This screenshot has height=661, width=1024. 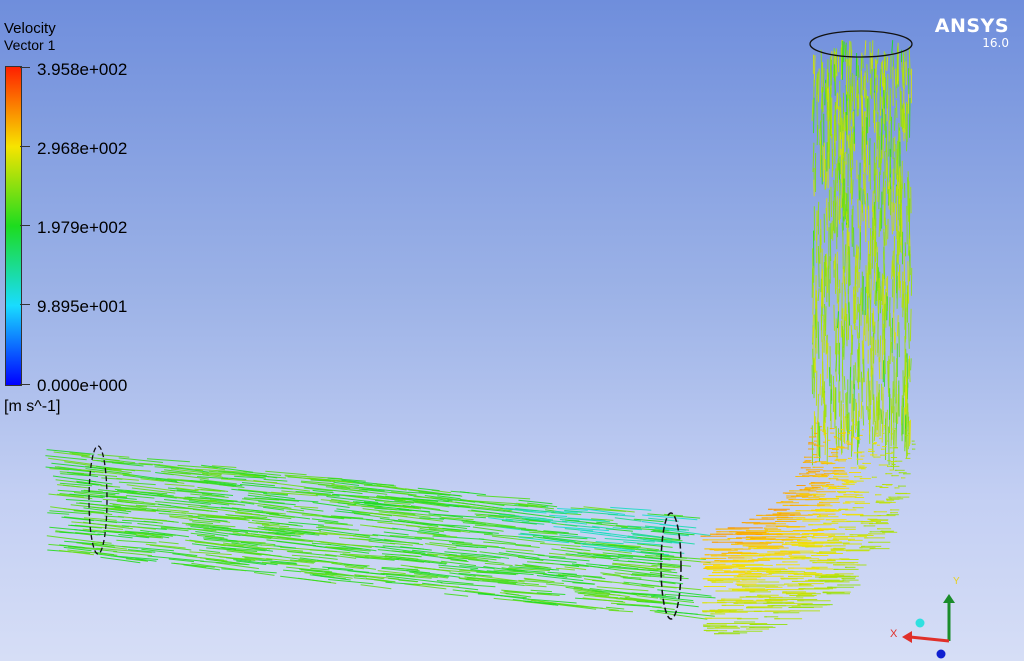 What do you see at coordinates (82, 148) in the screenshot?
I see `legend-label-2: 2.968e+002` at bounding box center [82, 148].